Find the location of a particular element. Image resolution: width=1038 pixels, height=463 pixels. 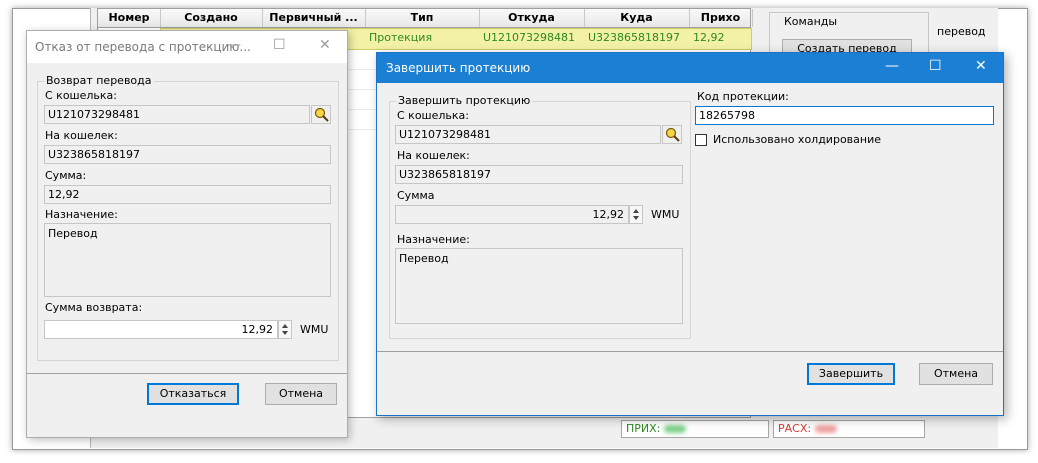

status-bar: ПРИХ: РАСХ: is located at coordinates (781, 428).